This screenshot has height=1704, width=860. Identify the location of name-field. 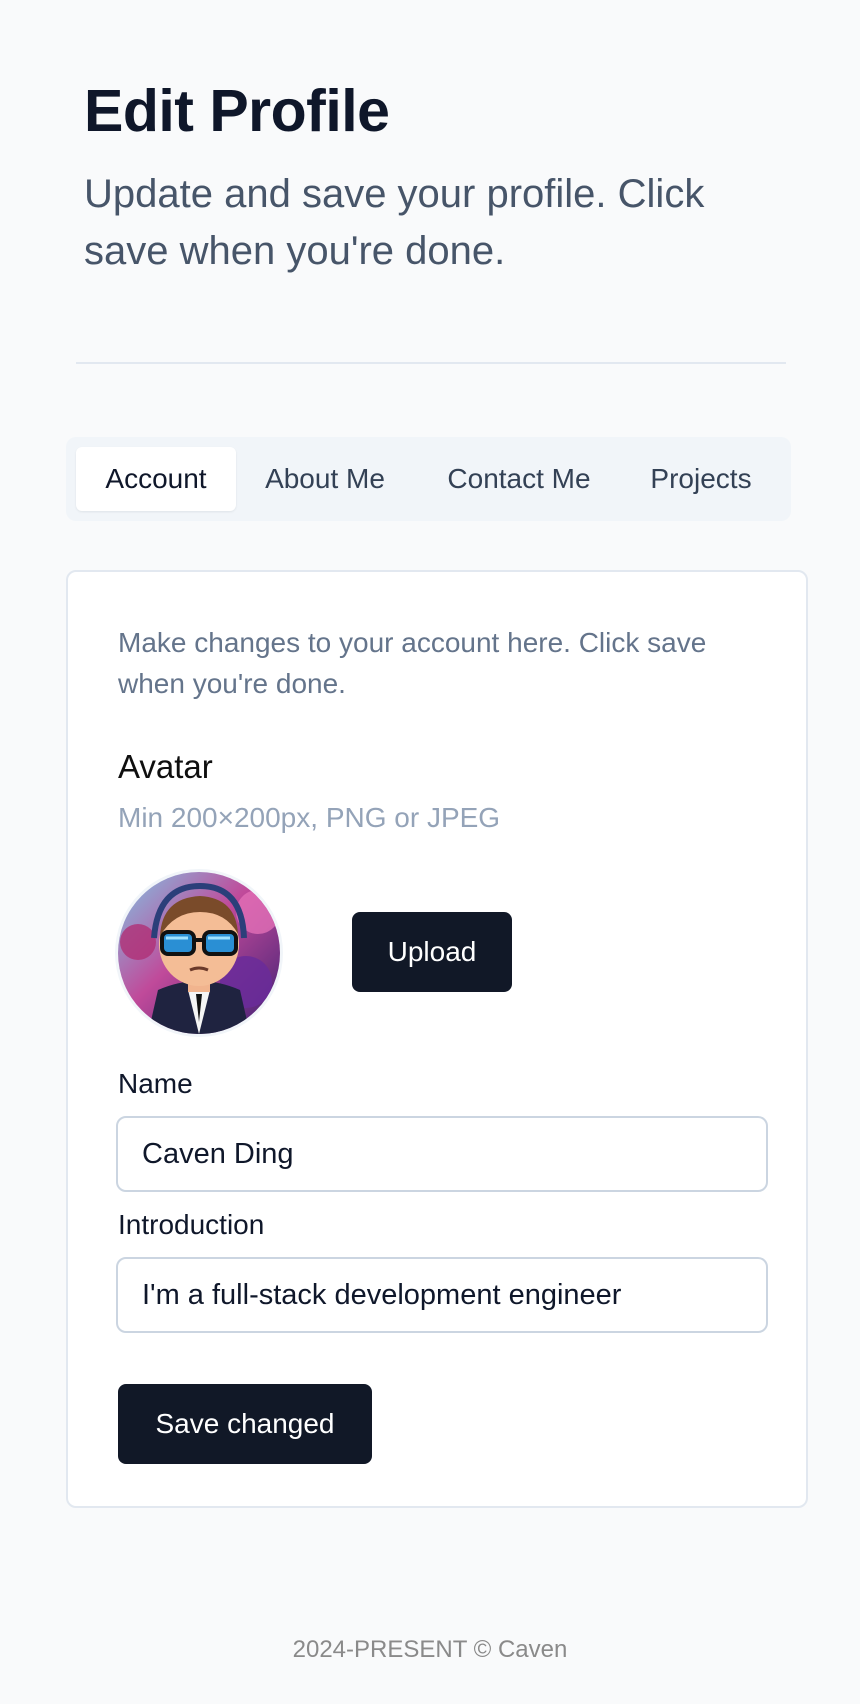
(442, 1154).